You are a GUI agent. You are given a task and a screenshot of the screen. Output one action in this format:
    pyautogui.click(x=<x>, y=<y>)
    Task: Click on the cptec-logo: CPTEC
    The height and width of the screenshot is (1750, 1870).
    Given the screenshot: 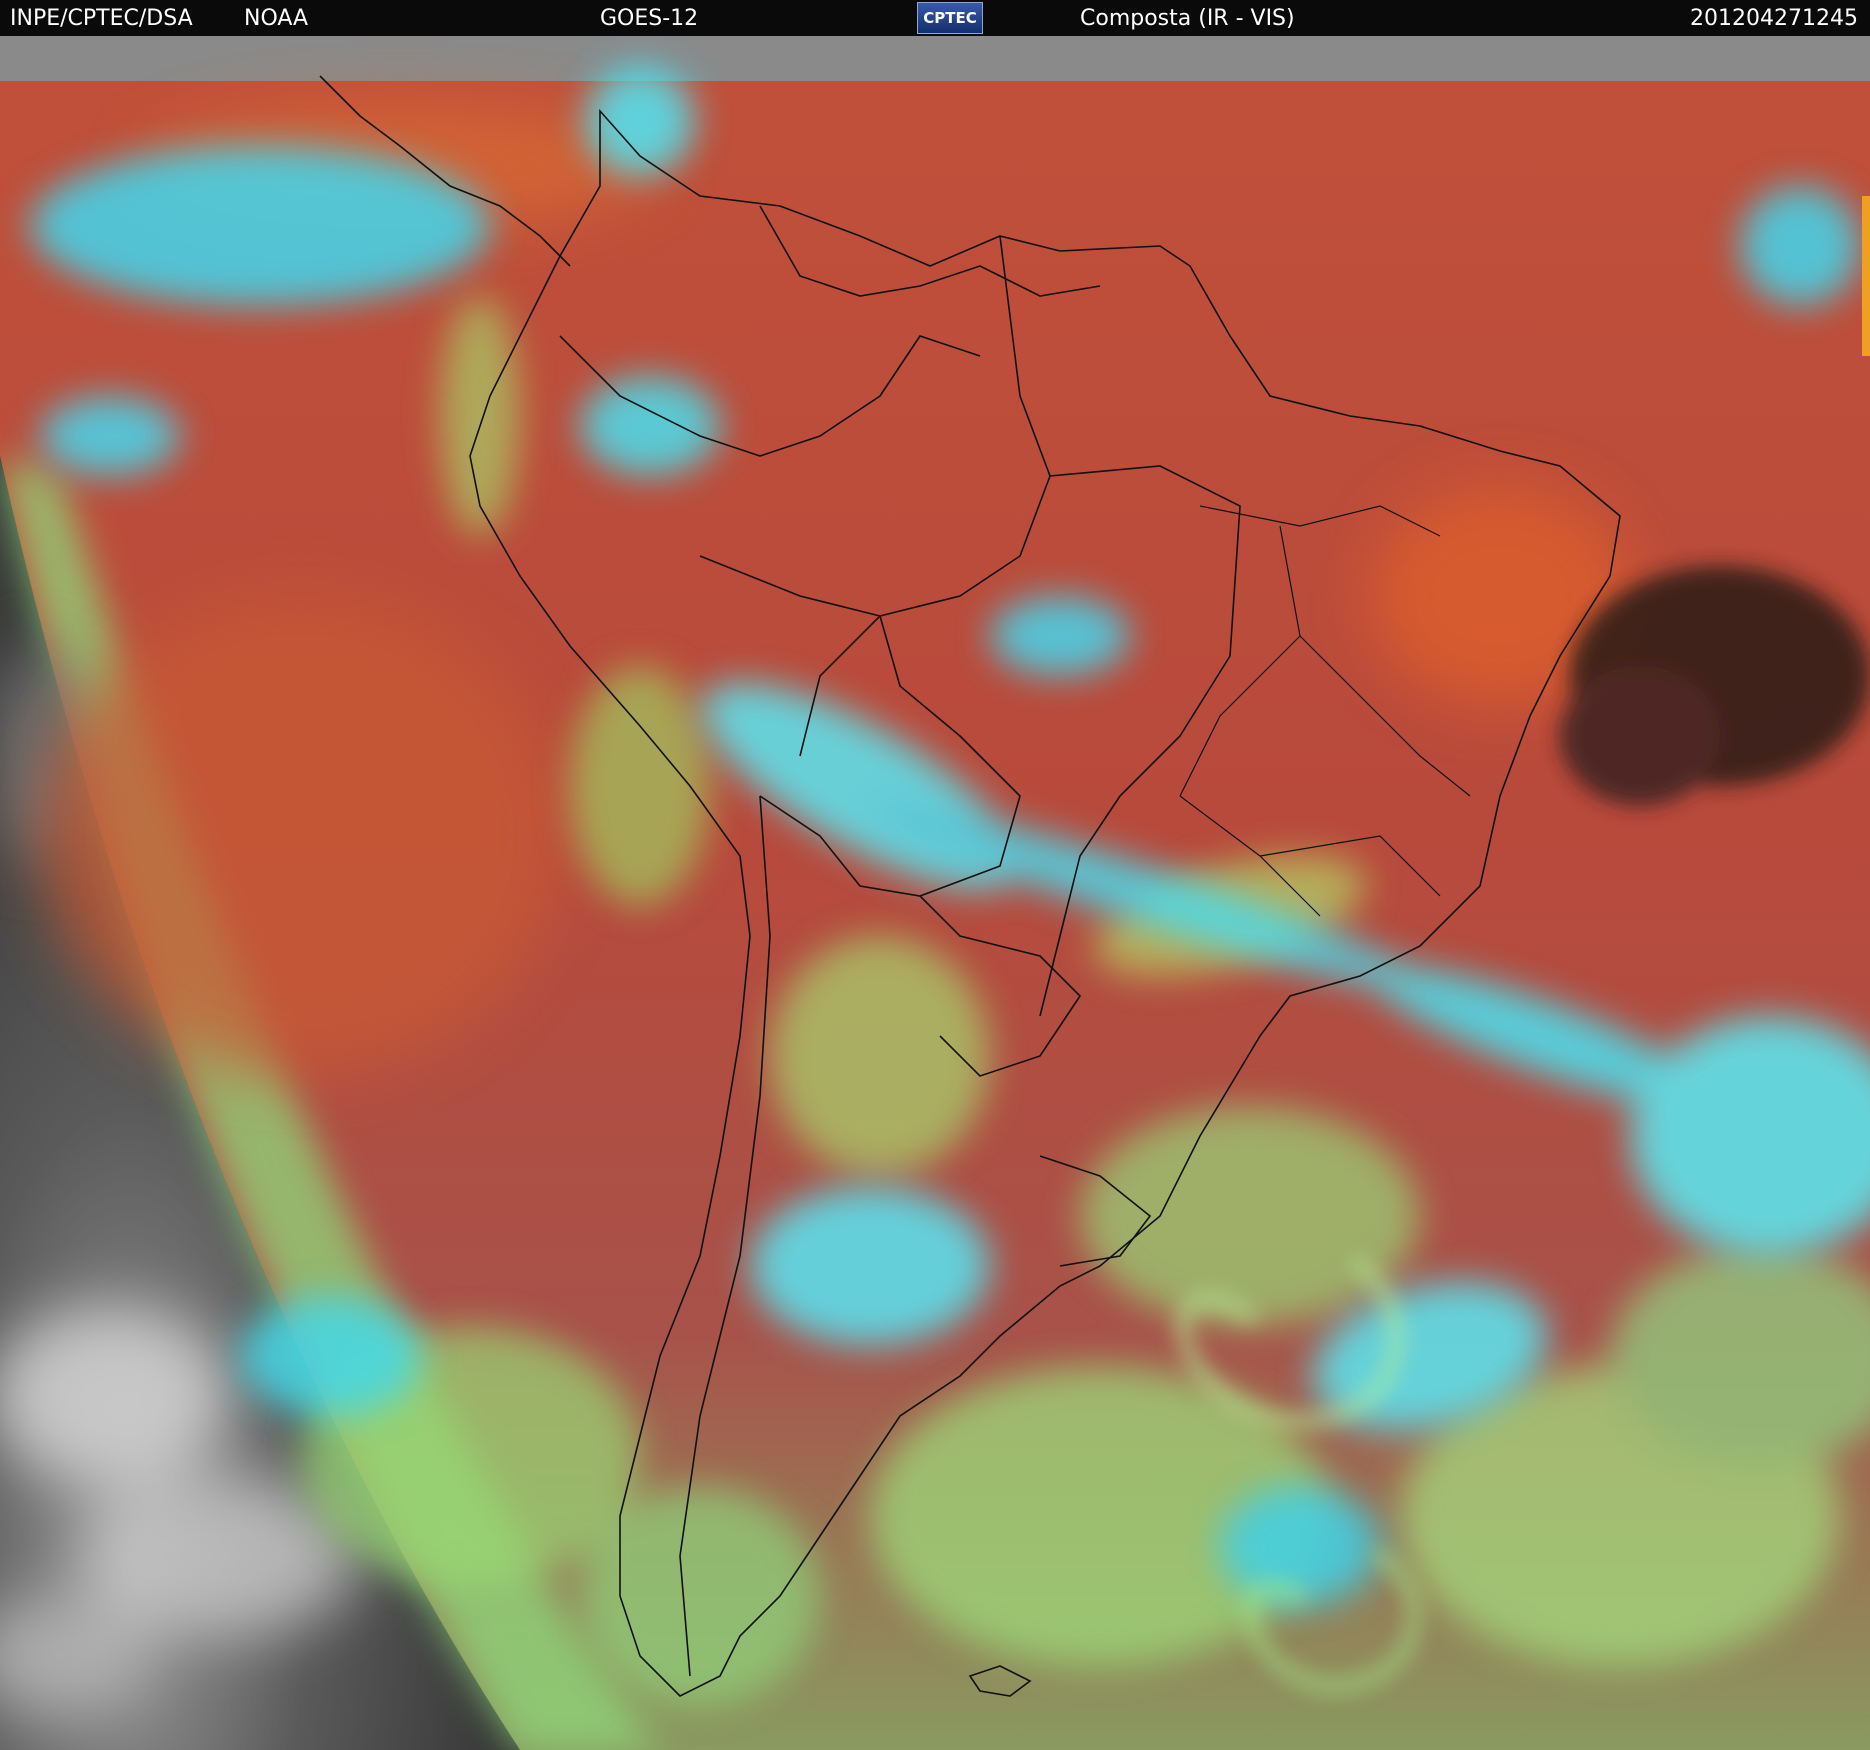 What is the action you would take?
    pyautogui.click(x=950, y=18)
    